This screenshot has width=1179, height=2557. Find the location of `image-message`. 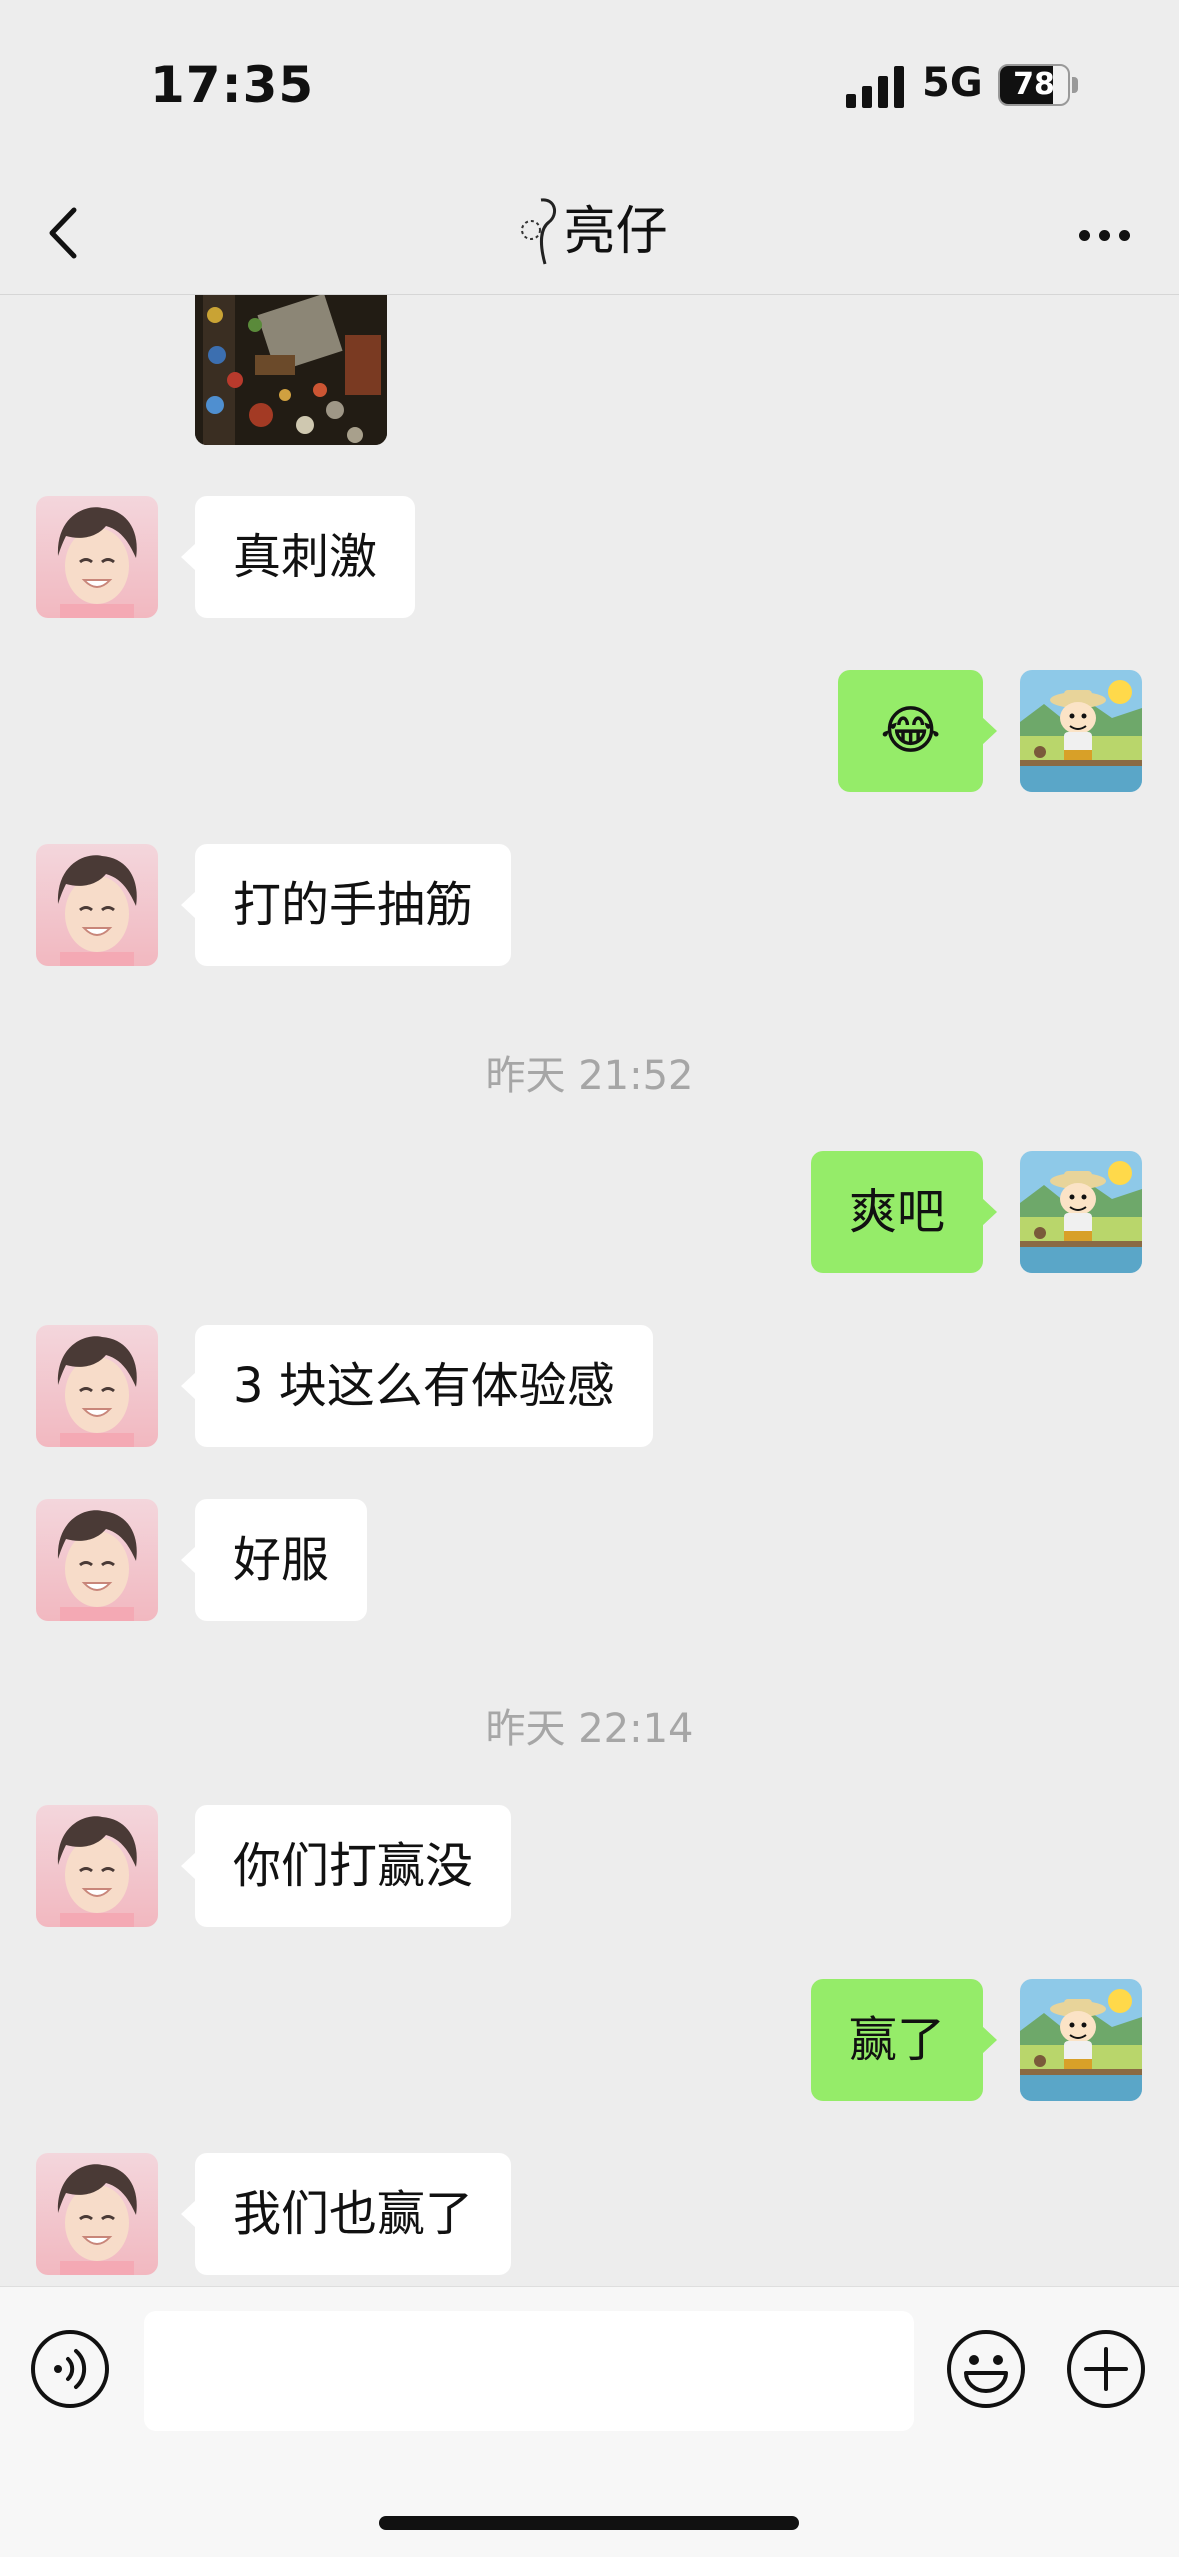

image-message is located at coordinates (291, 370).